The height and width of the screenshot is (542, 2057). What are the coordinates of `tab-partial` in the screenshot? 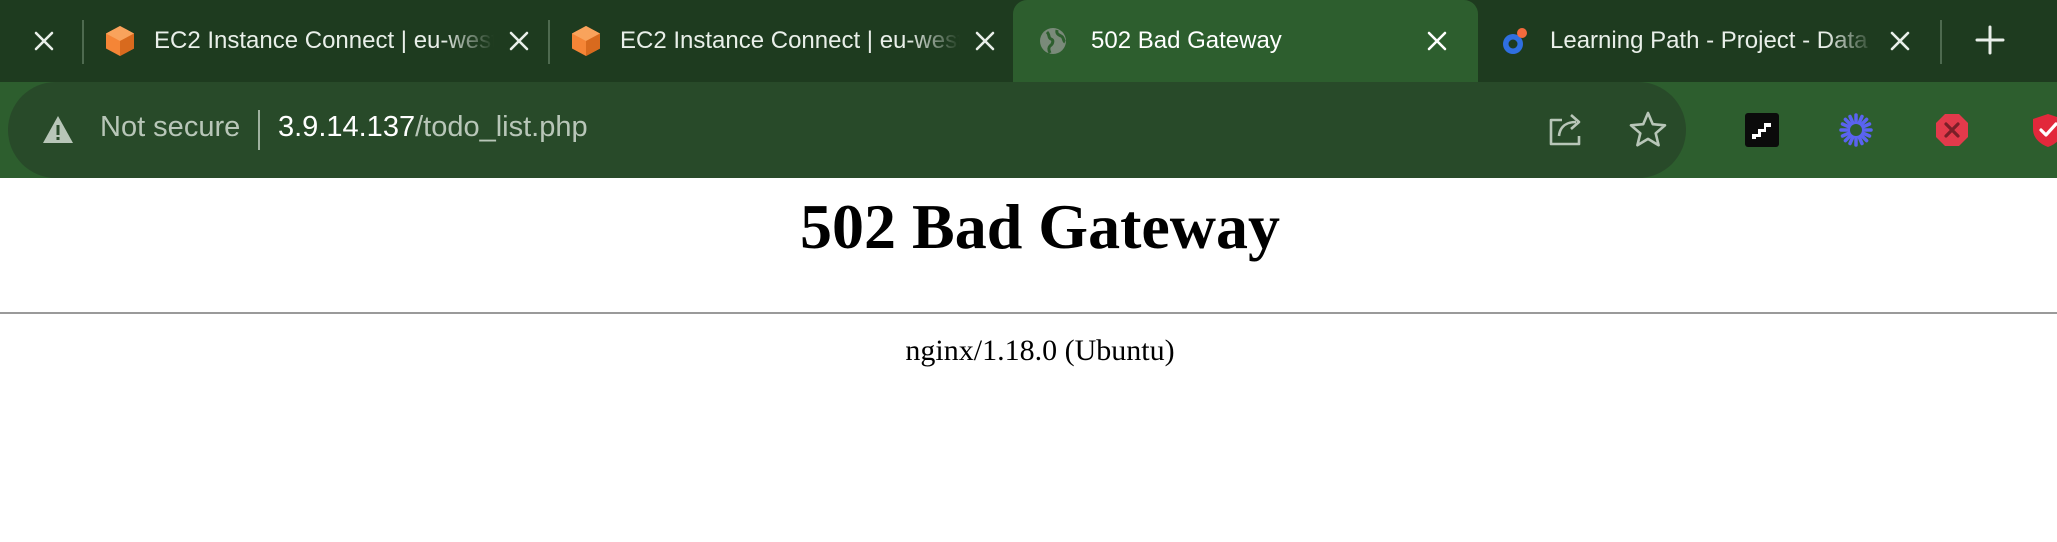 It's located at (40, 41).